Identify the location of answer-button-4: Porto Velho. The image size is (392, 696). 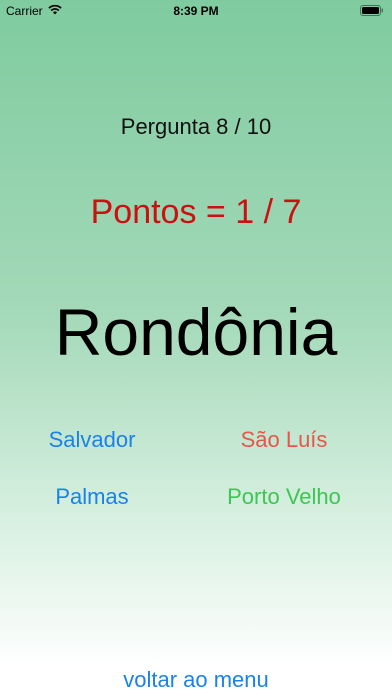
(284, 497).